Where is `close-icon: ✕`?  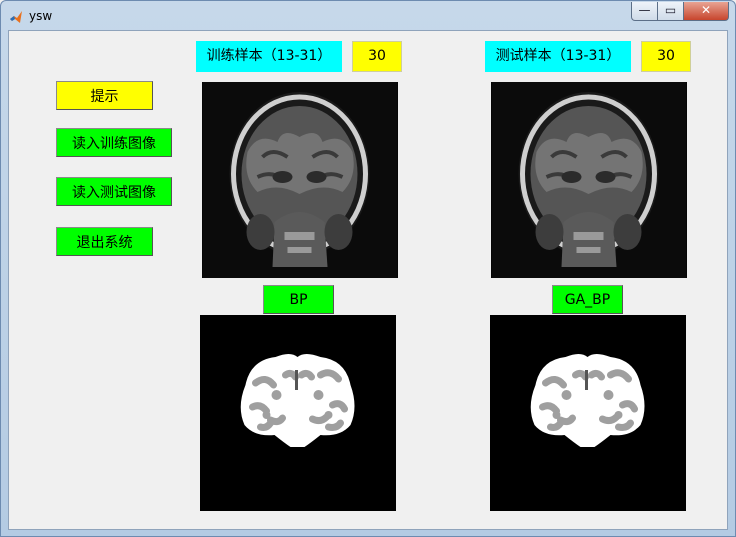 close-icon: ✕ is located at coordinates (706, 10).